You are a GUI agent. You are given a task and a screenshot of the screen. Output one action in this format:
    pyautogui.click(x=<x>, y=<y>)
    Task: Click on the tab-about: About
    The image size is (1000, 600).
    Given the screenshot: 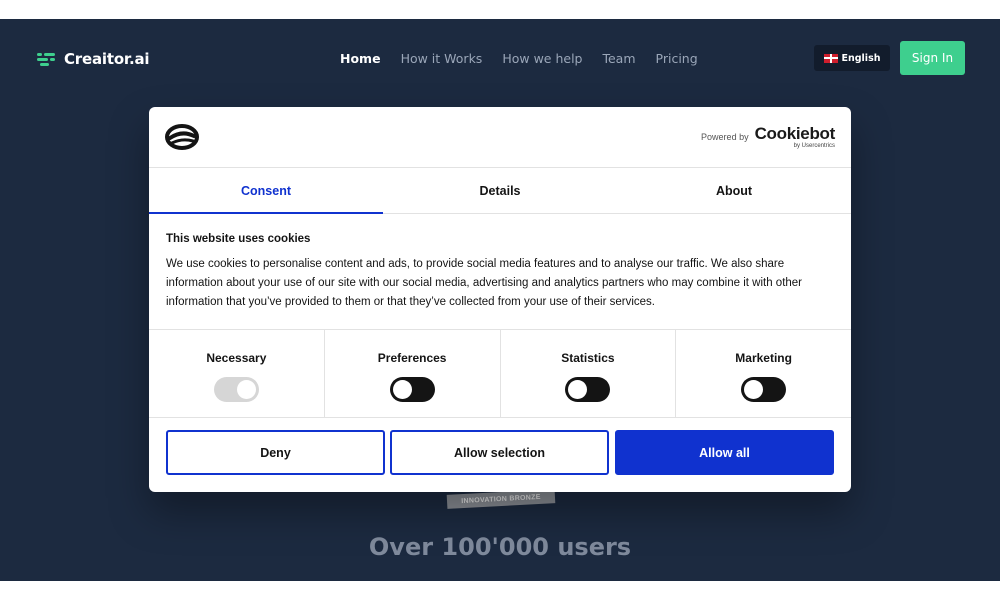 What is the action you would take?
    pyautogui.click(x=734, y=190)
    